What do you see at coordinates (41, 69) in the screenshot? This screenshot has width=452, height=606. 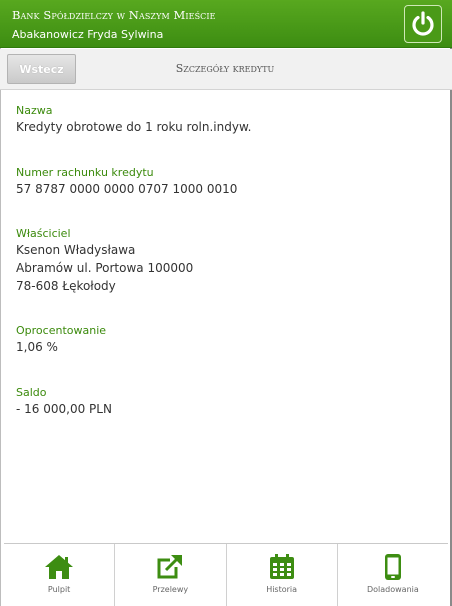 I see `back-button: Wstecz` at bounding box center [41, 69].